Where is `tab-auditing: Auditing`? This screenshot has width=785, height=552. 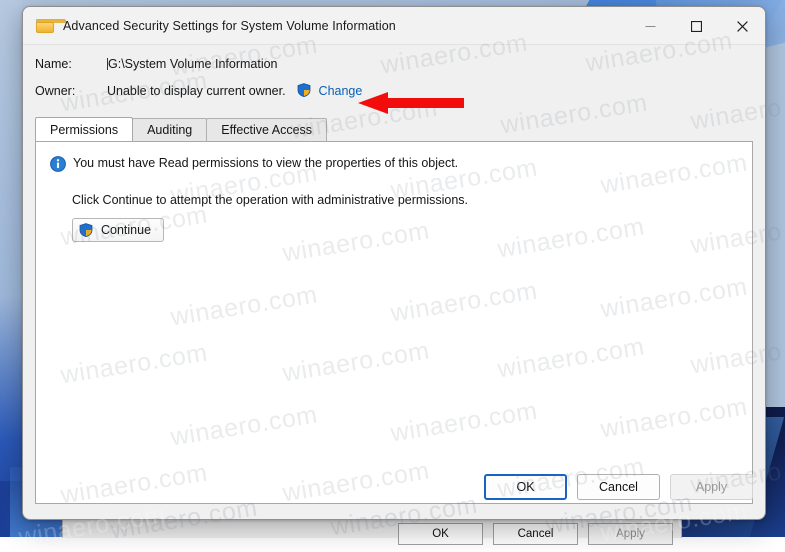
tab-auditing: Auditing is located at coordinates (170, 129).